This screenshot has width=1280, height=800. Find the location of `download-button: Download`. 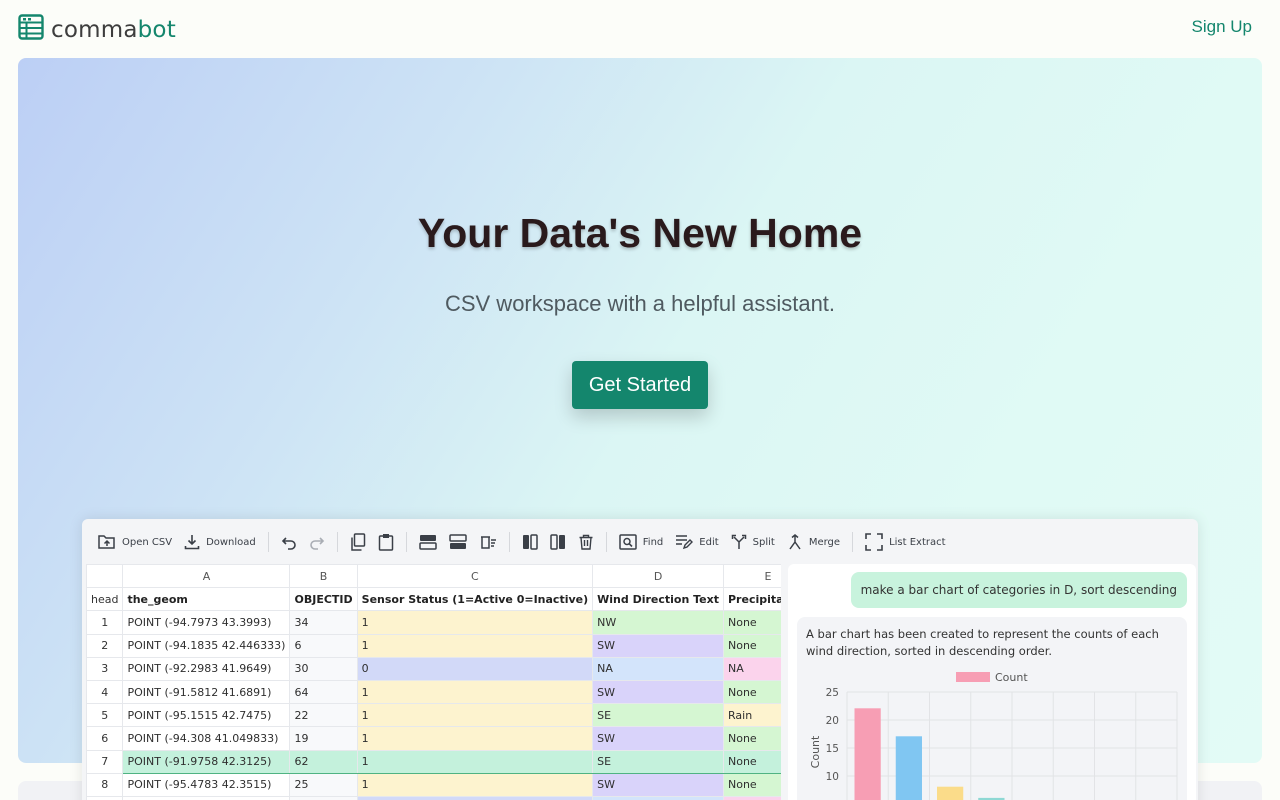

download-button: Download is located at coordinates (220, 542).